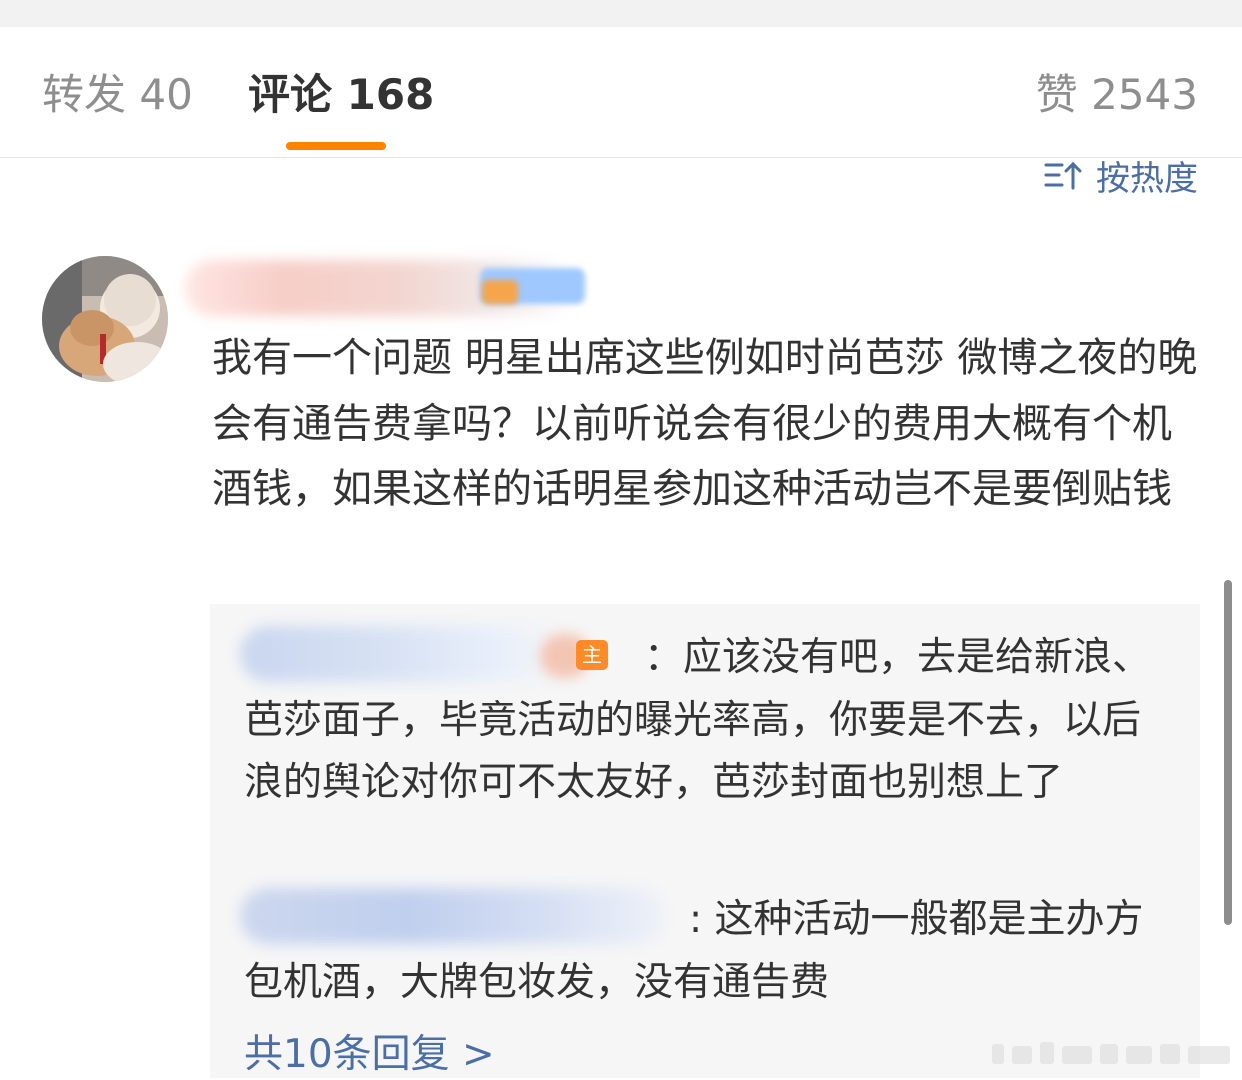 This screenshot has height=1080, width=1242. What do you see at coordinates (1111, 1053) in the screenshot?
I see `watermark` at bounding box center [1111, 1053].